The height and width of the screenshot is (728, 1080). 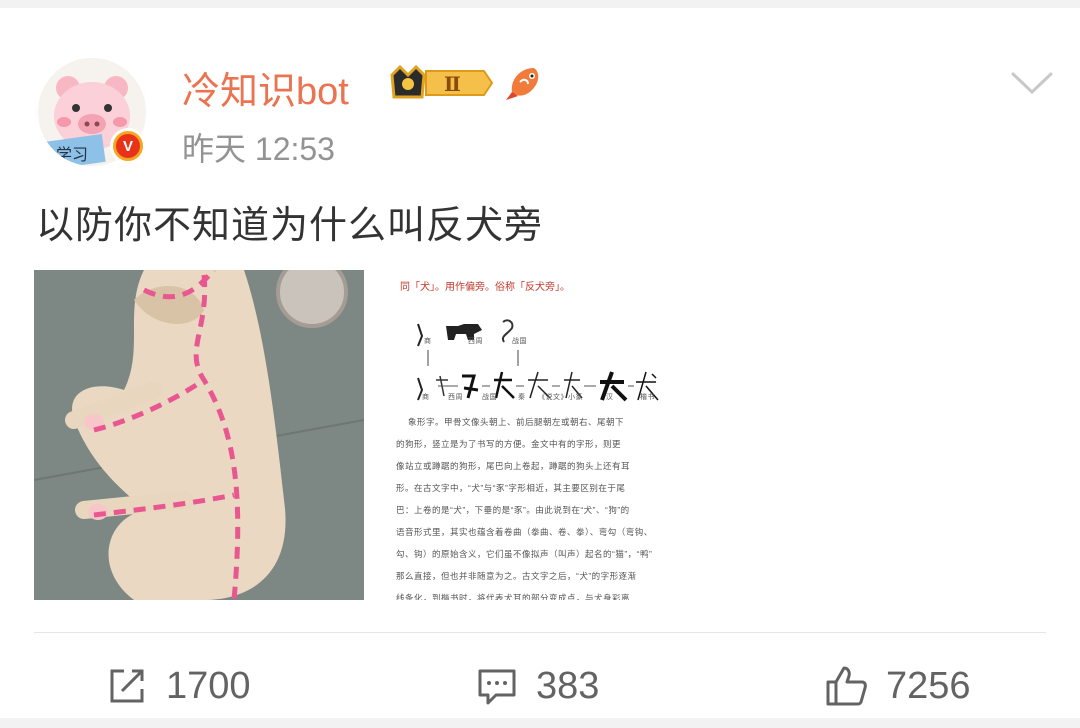 What do you see at coordinates (72, 154) in the screenshot?
I see `svg-text: 学习` at bounding box center [72, 154].